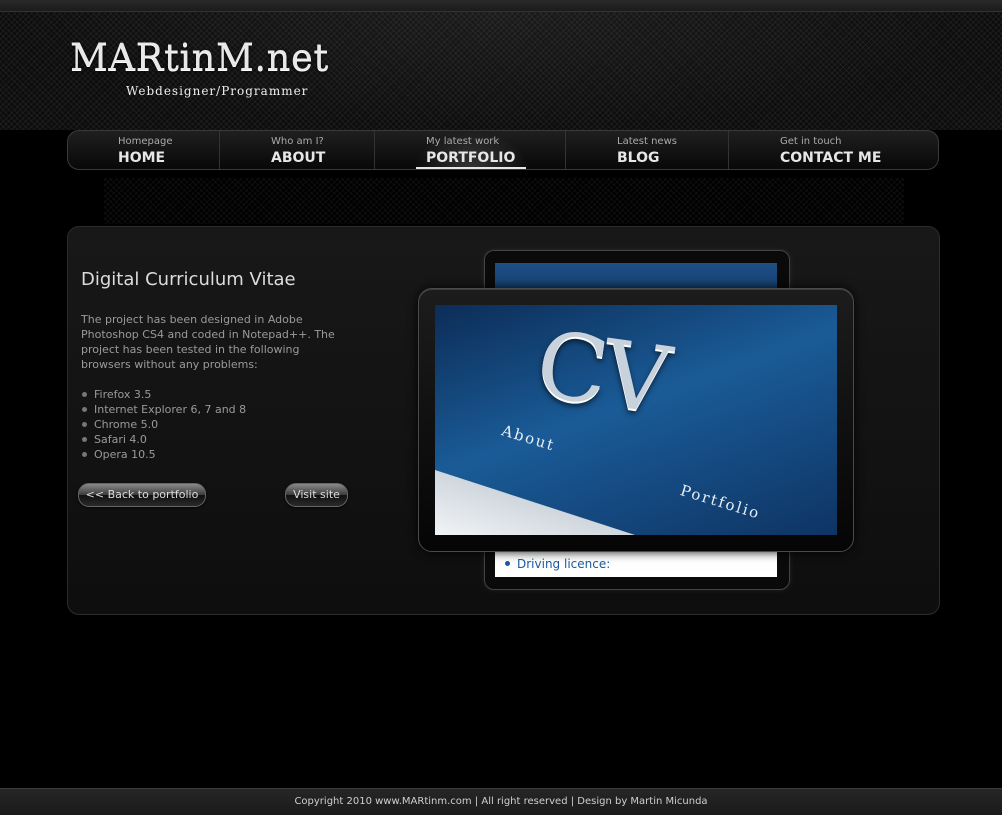  Describe the element at coordinates (720, 502) in the screenshot. I see `preview-portfolio-label: Portfolio` at that location.